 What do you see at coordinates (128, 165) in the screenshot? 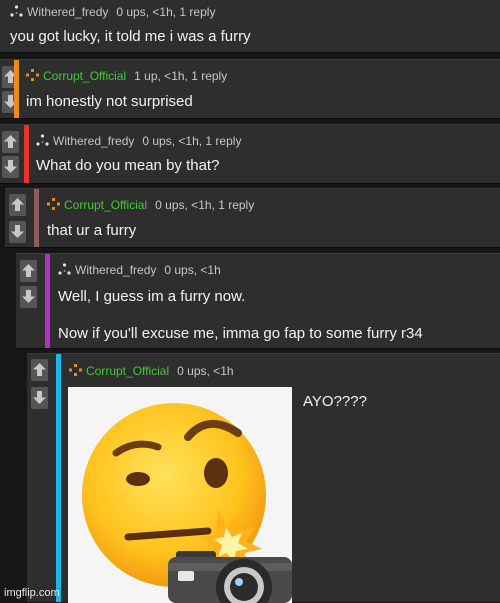
I see `comment-text: What do you mean by that?` at bounding box center [128, 165].